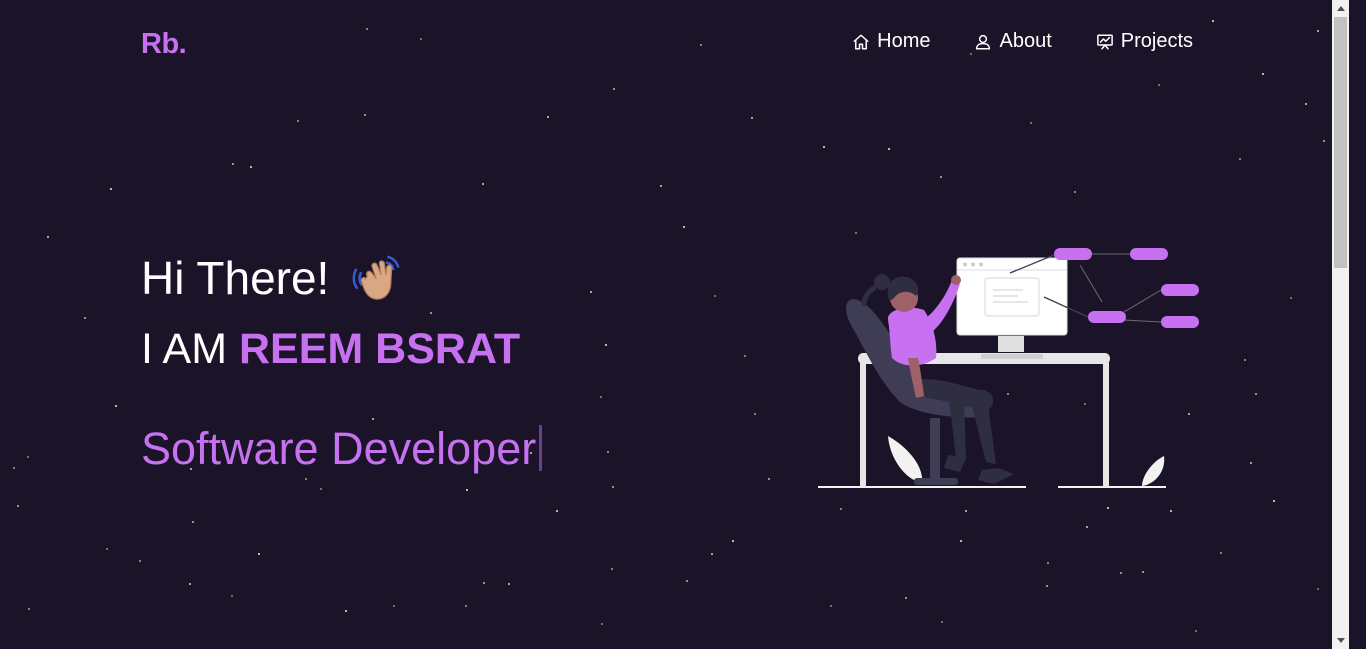 This screenshot has height=649, width=1366. What do you see at coordinates (235, 278) in the screenshot?
I see `hero-greeting-text: Hi There!` at bounding box center [235, 278].